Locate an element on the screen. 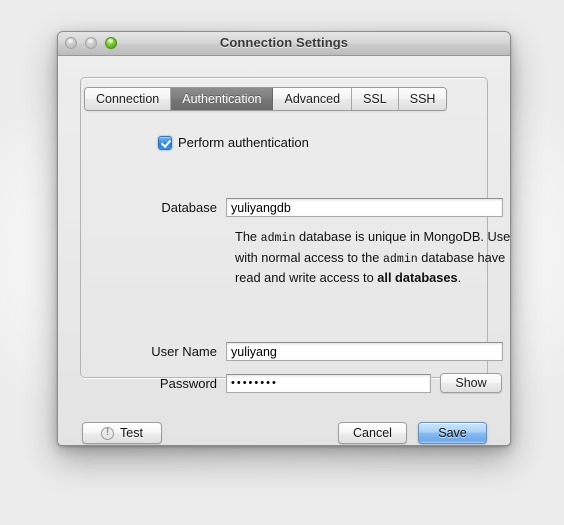  database-input: yuliyangdb is located at coordinates (364, 207).